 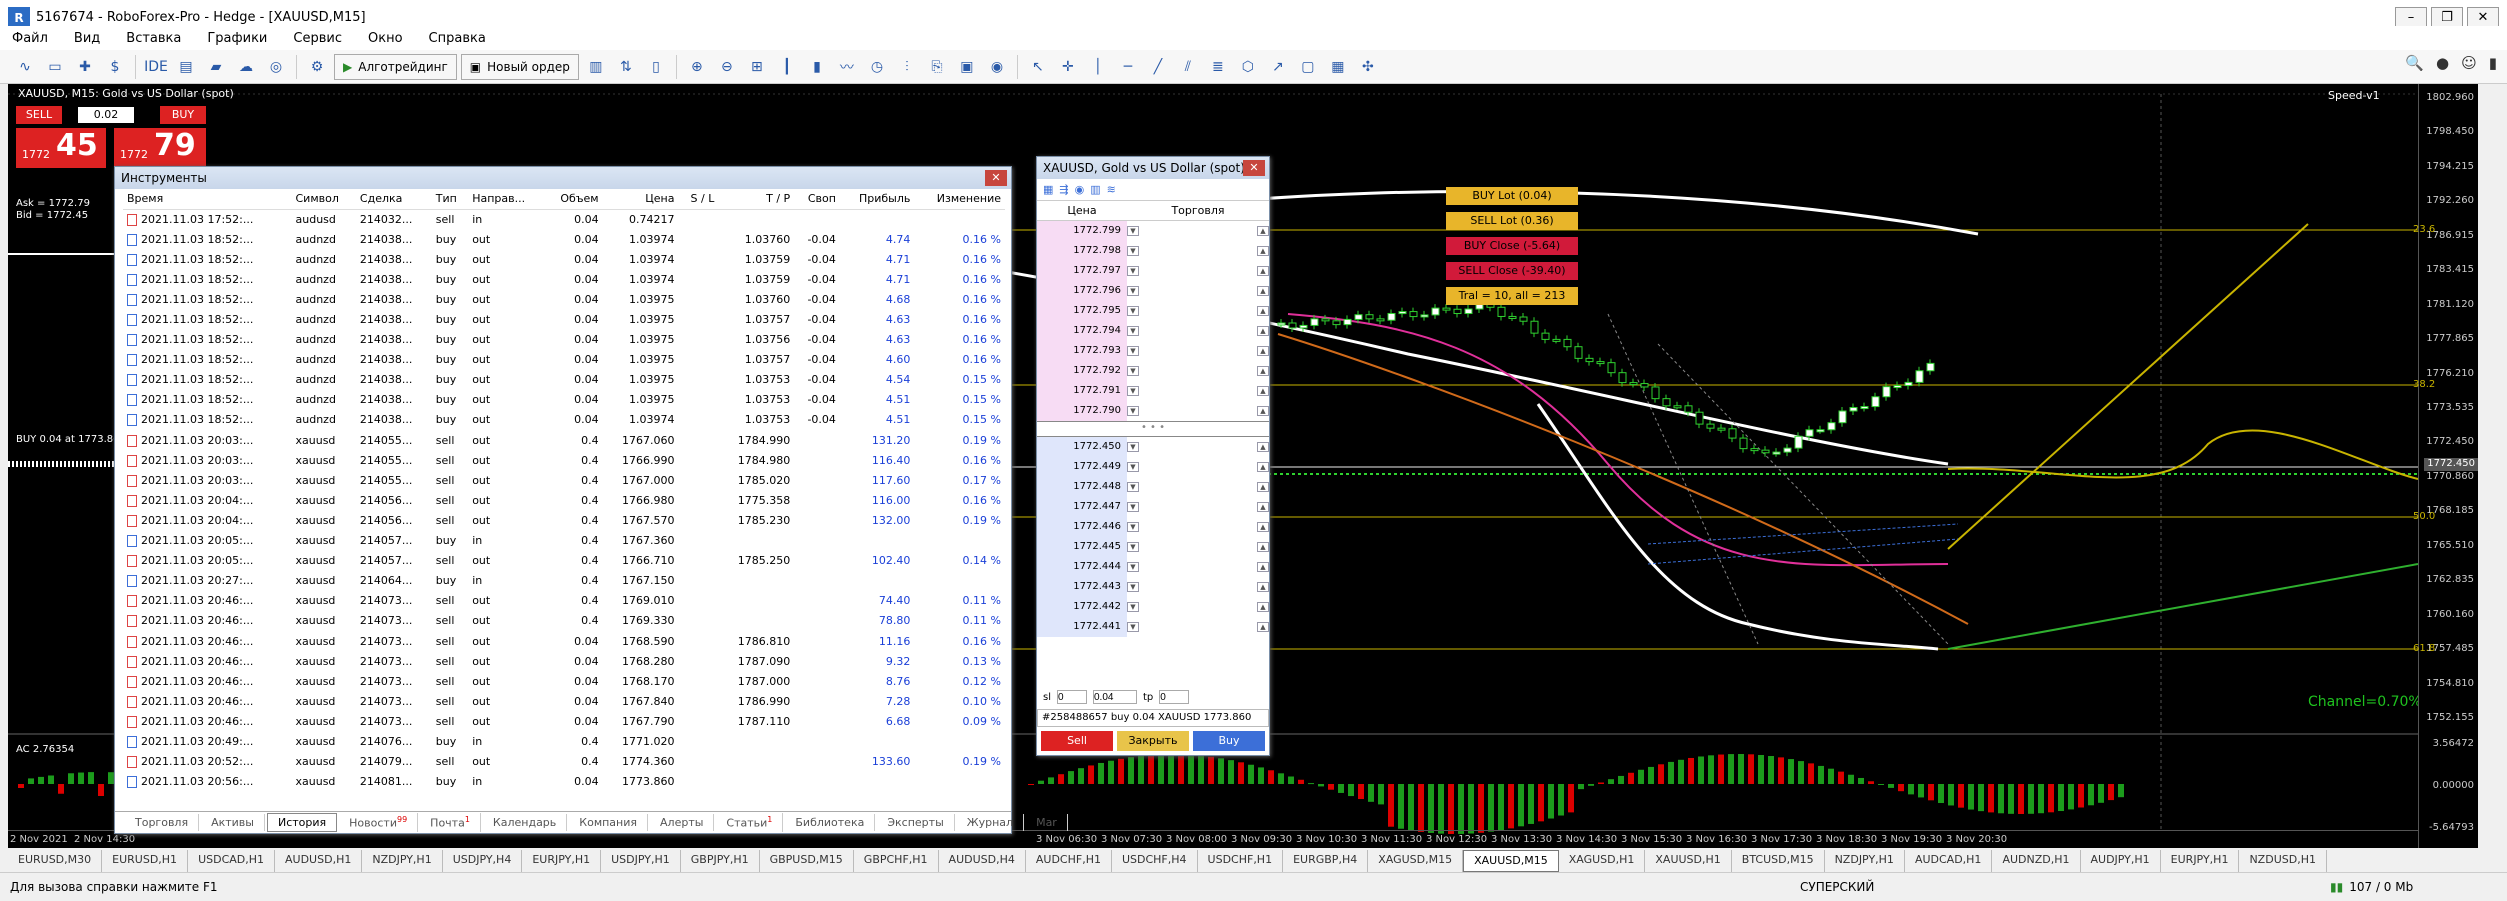 What do you see at coordinates (145, 861) in the screenshot?
I see `chart-tab: EURUSD,H1` at bounding box center [145, 861].